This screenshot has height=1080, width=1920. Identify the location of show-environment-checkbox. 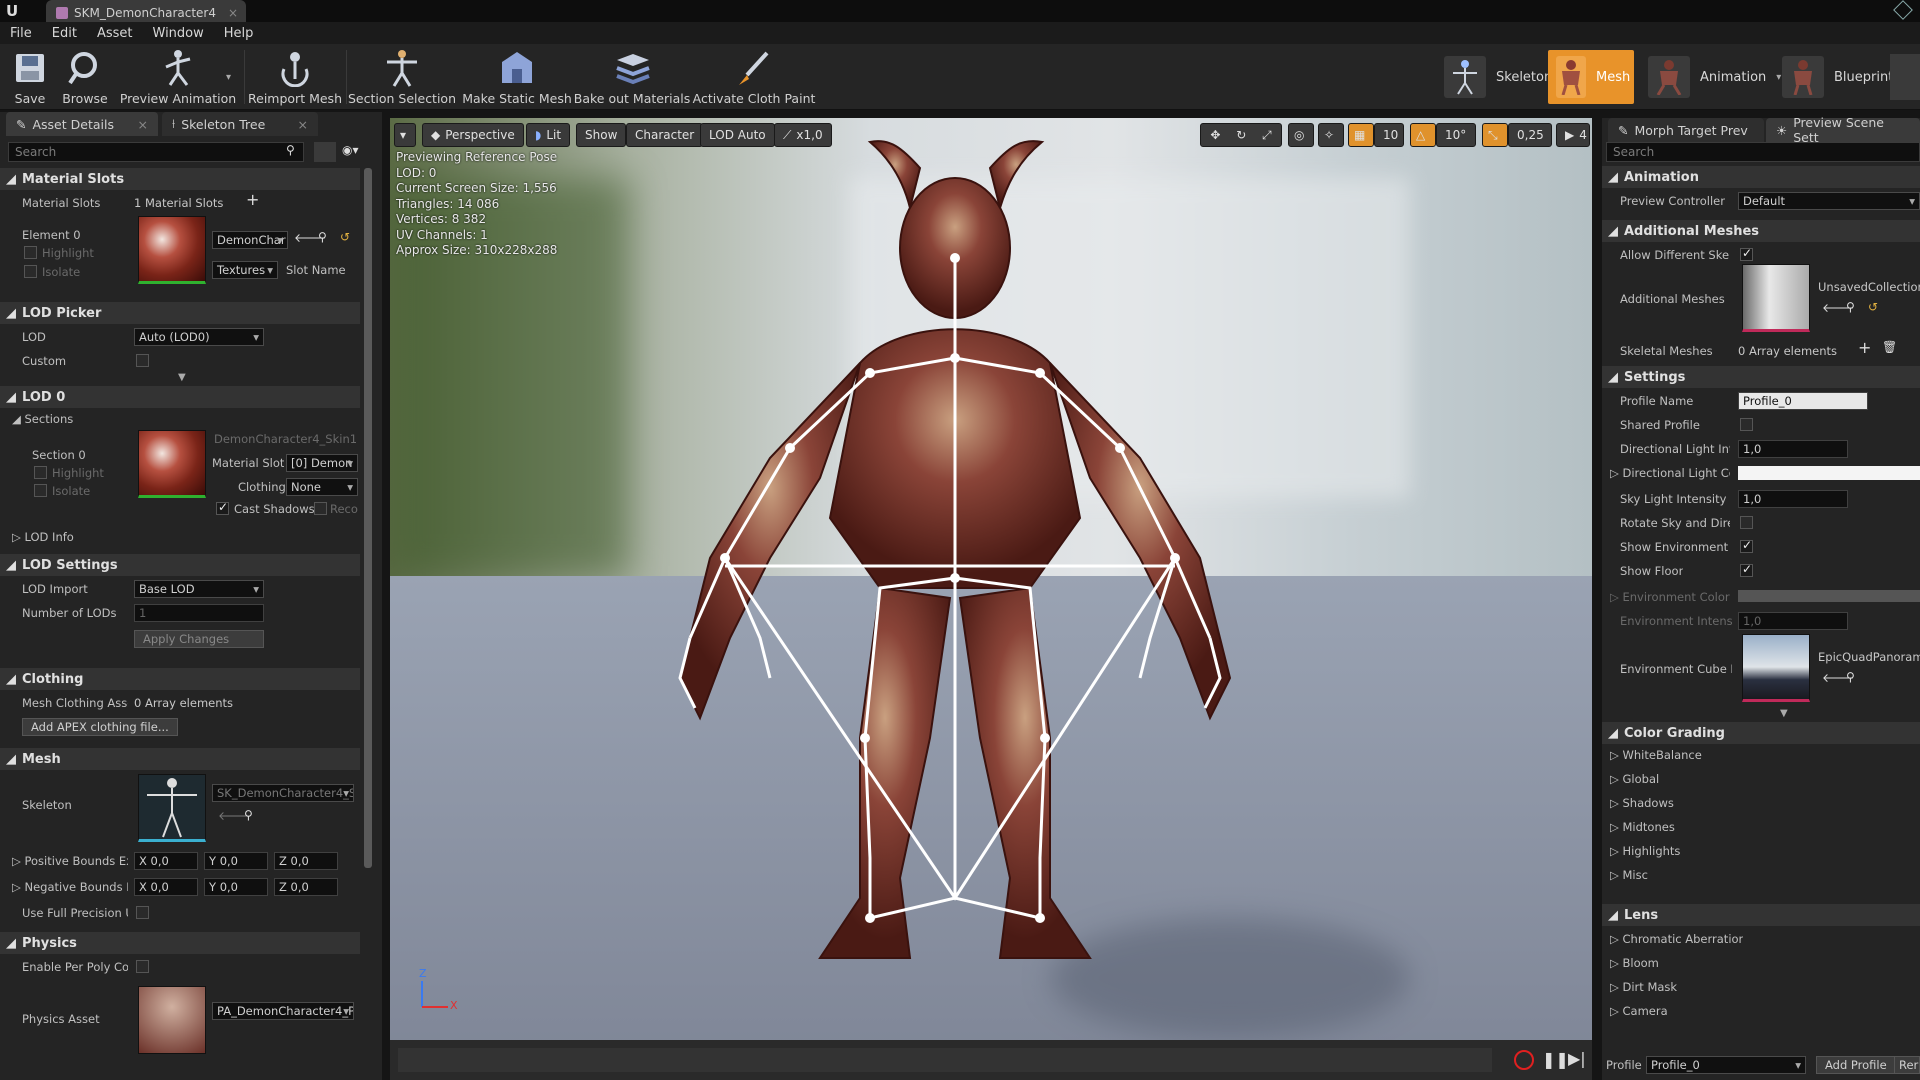
(1746, 545).